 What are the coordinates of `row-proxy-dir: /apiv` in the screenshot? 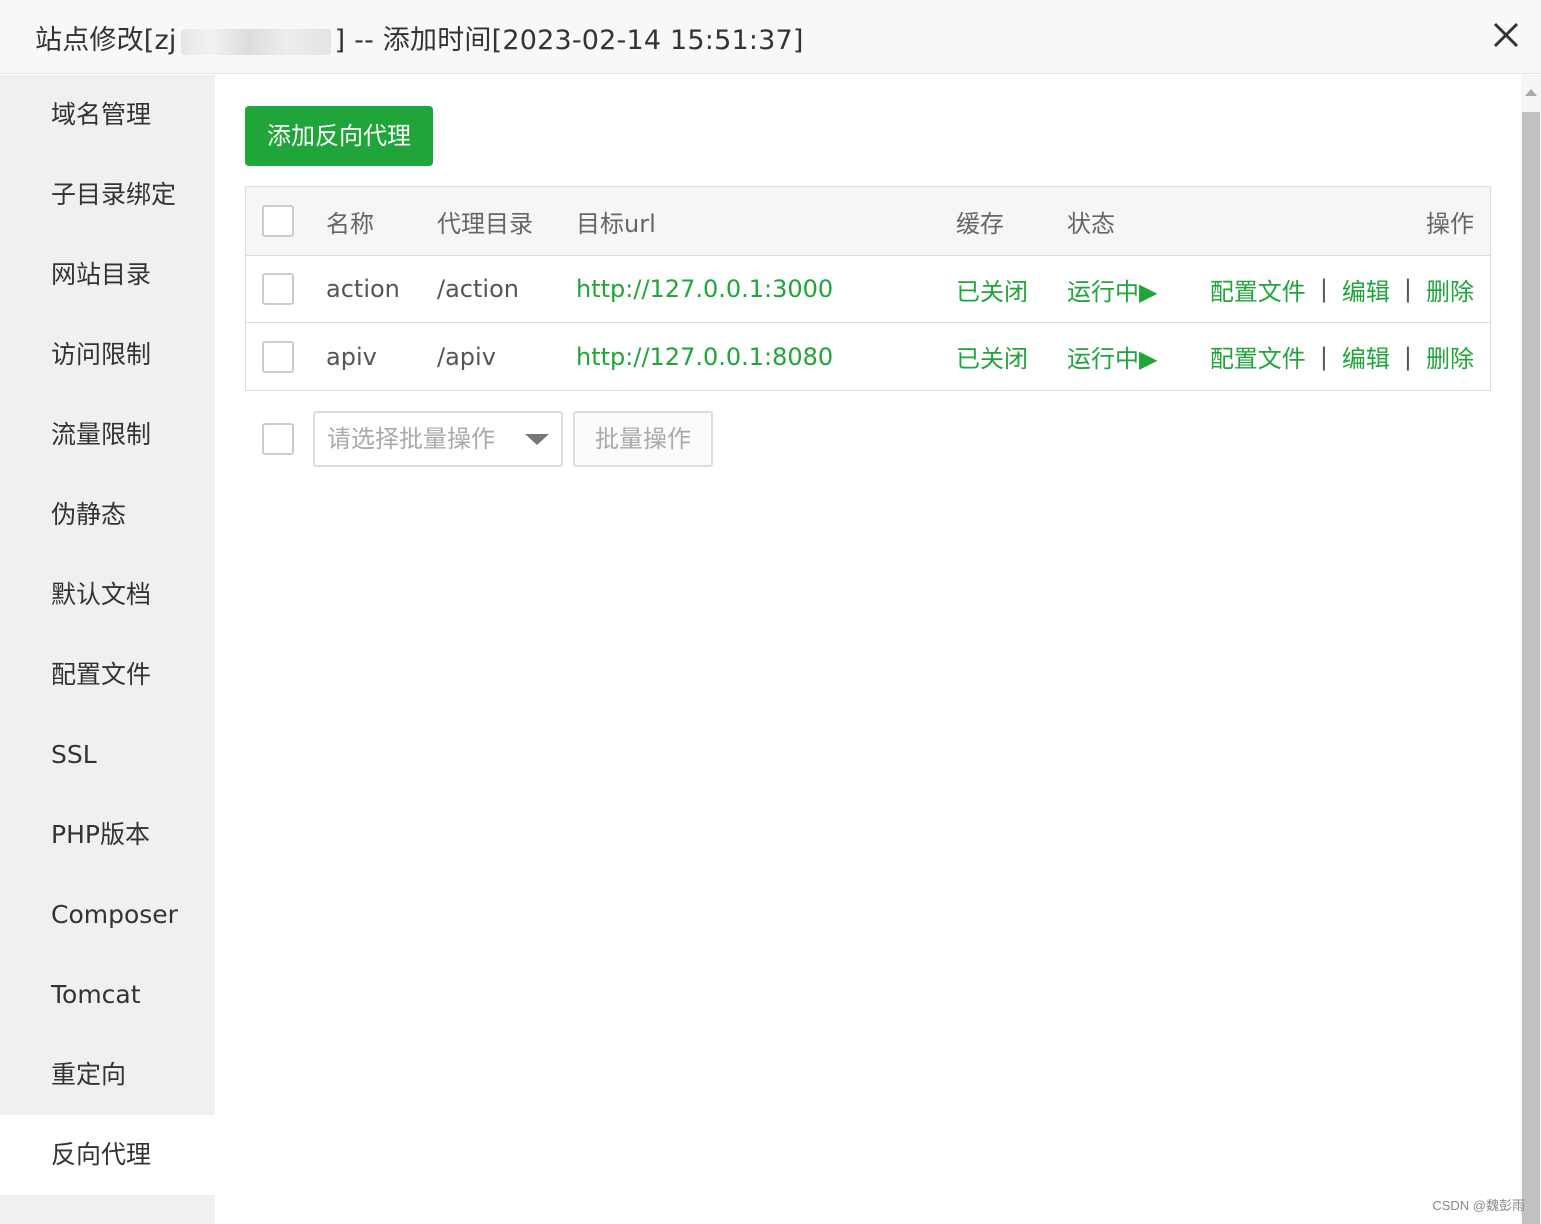 It's located at (466, 356).